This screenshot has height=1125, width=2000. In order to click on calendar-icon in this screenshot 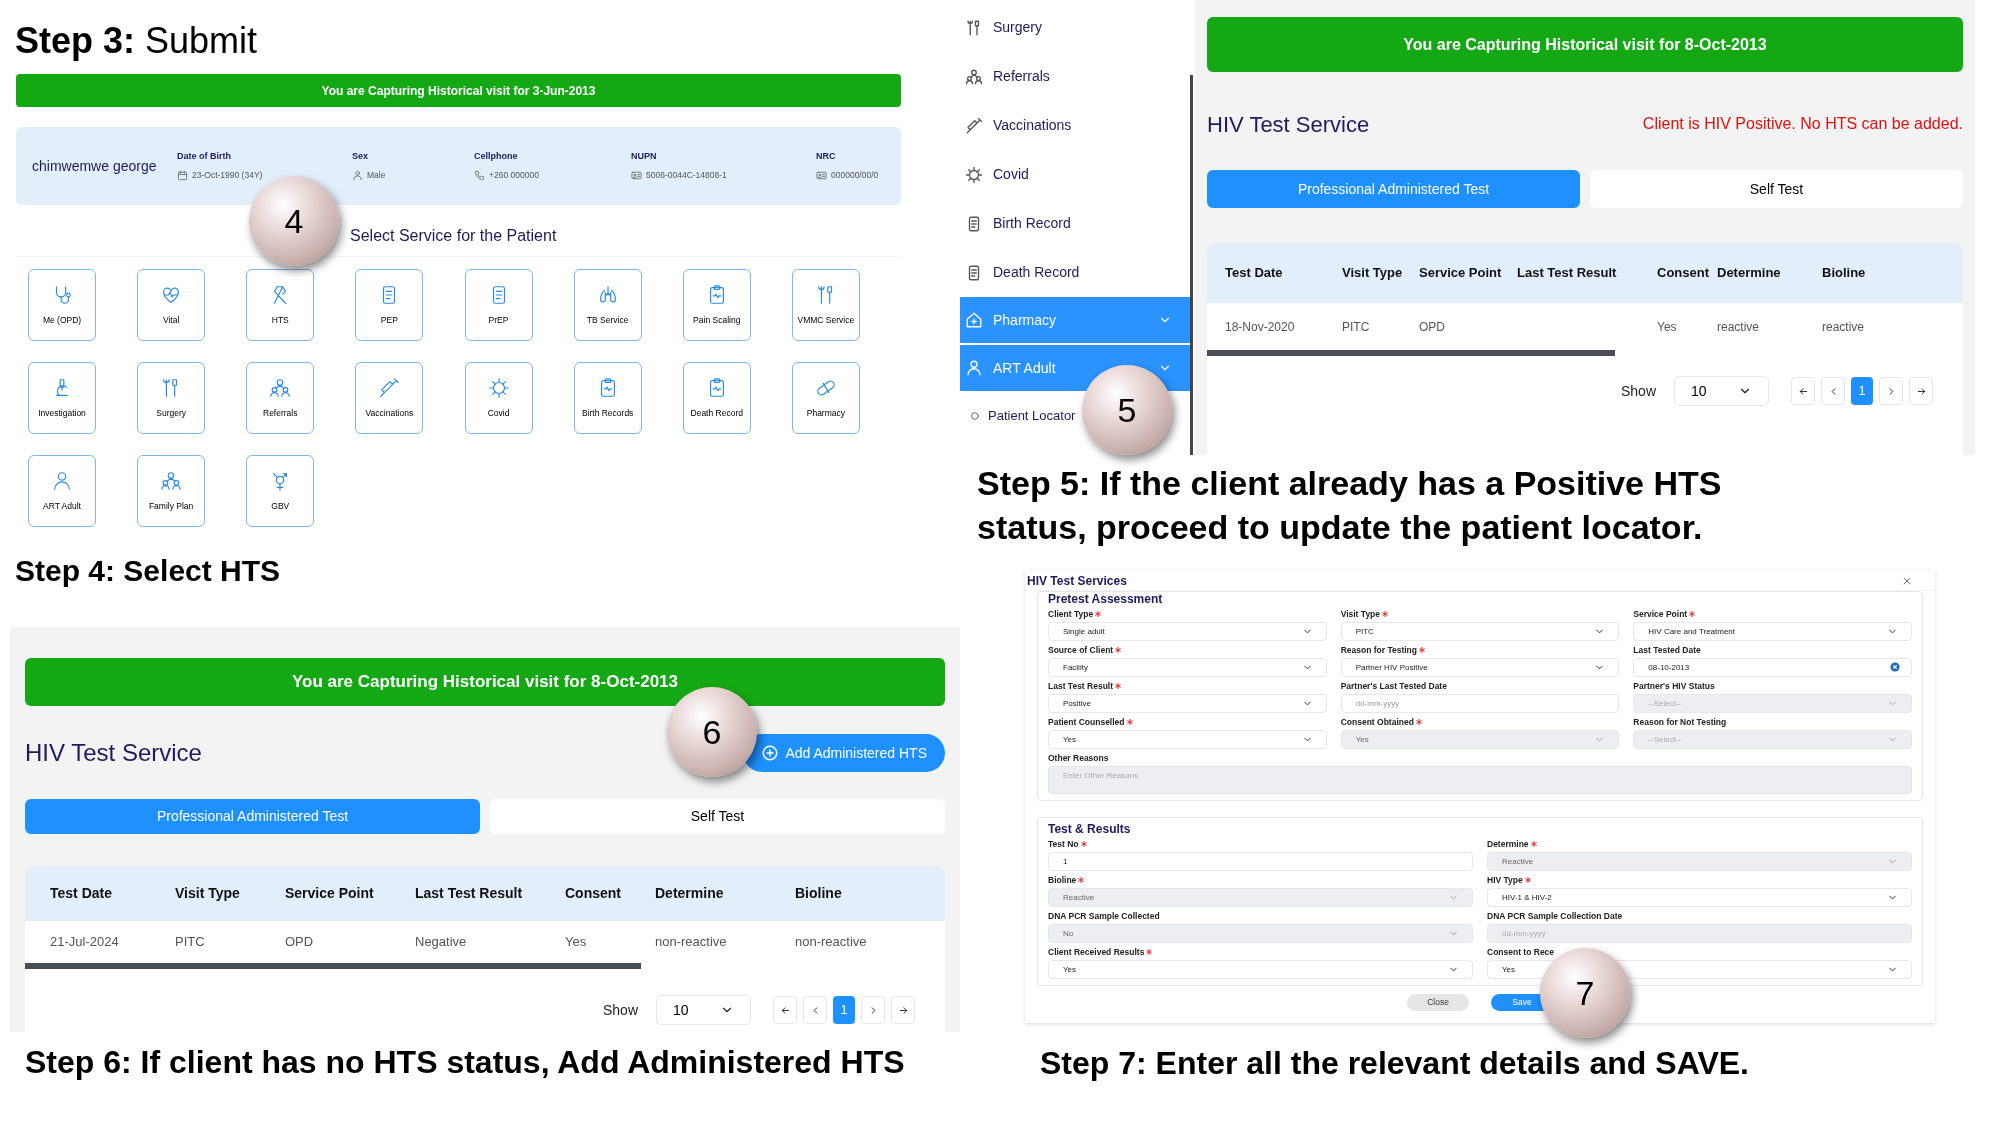, I will do `click(182, 175)`.